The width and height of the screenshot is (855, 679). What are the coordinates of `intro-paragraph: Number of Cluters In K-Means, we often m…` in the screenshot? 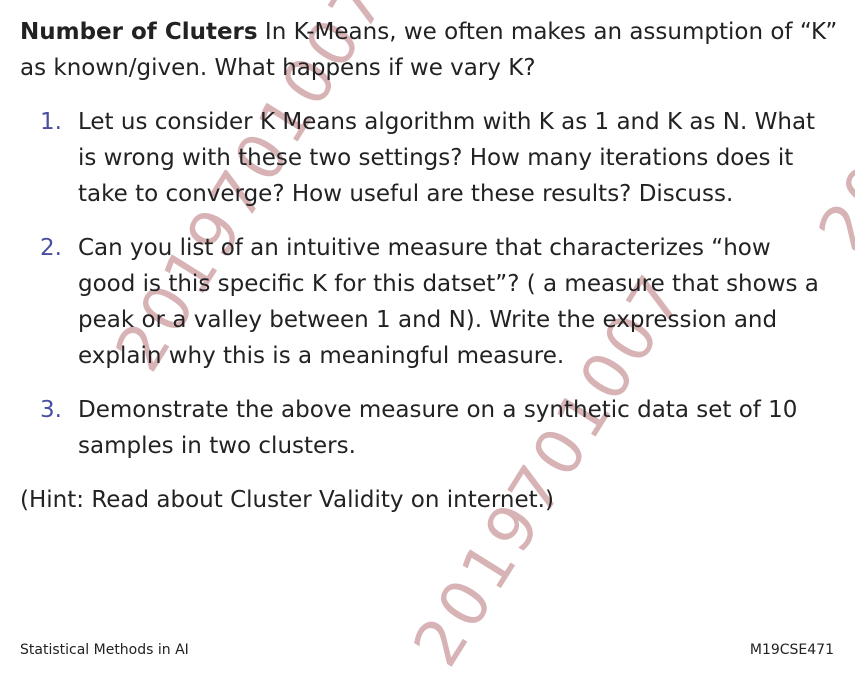 It's located at (430, 50).